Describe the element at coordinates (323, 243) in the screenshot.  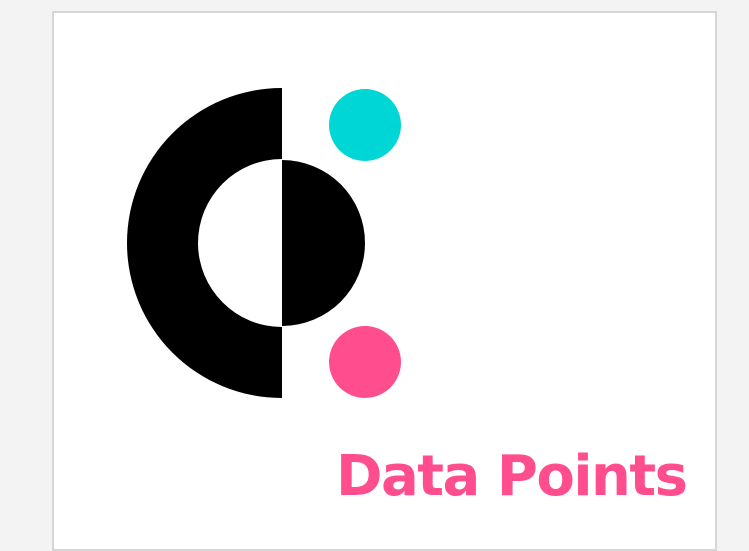
I see `logo-half-disc` at that location.